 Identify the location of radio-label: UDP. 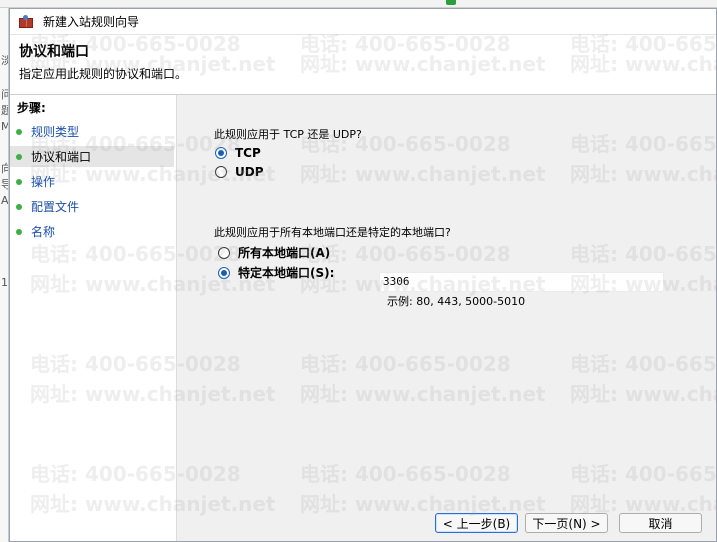
(249, 172).